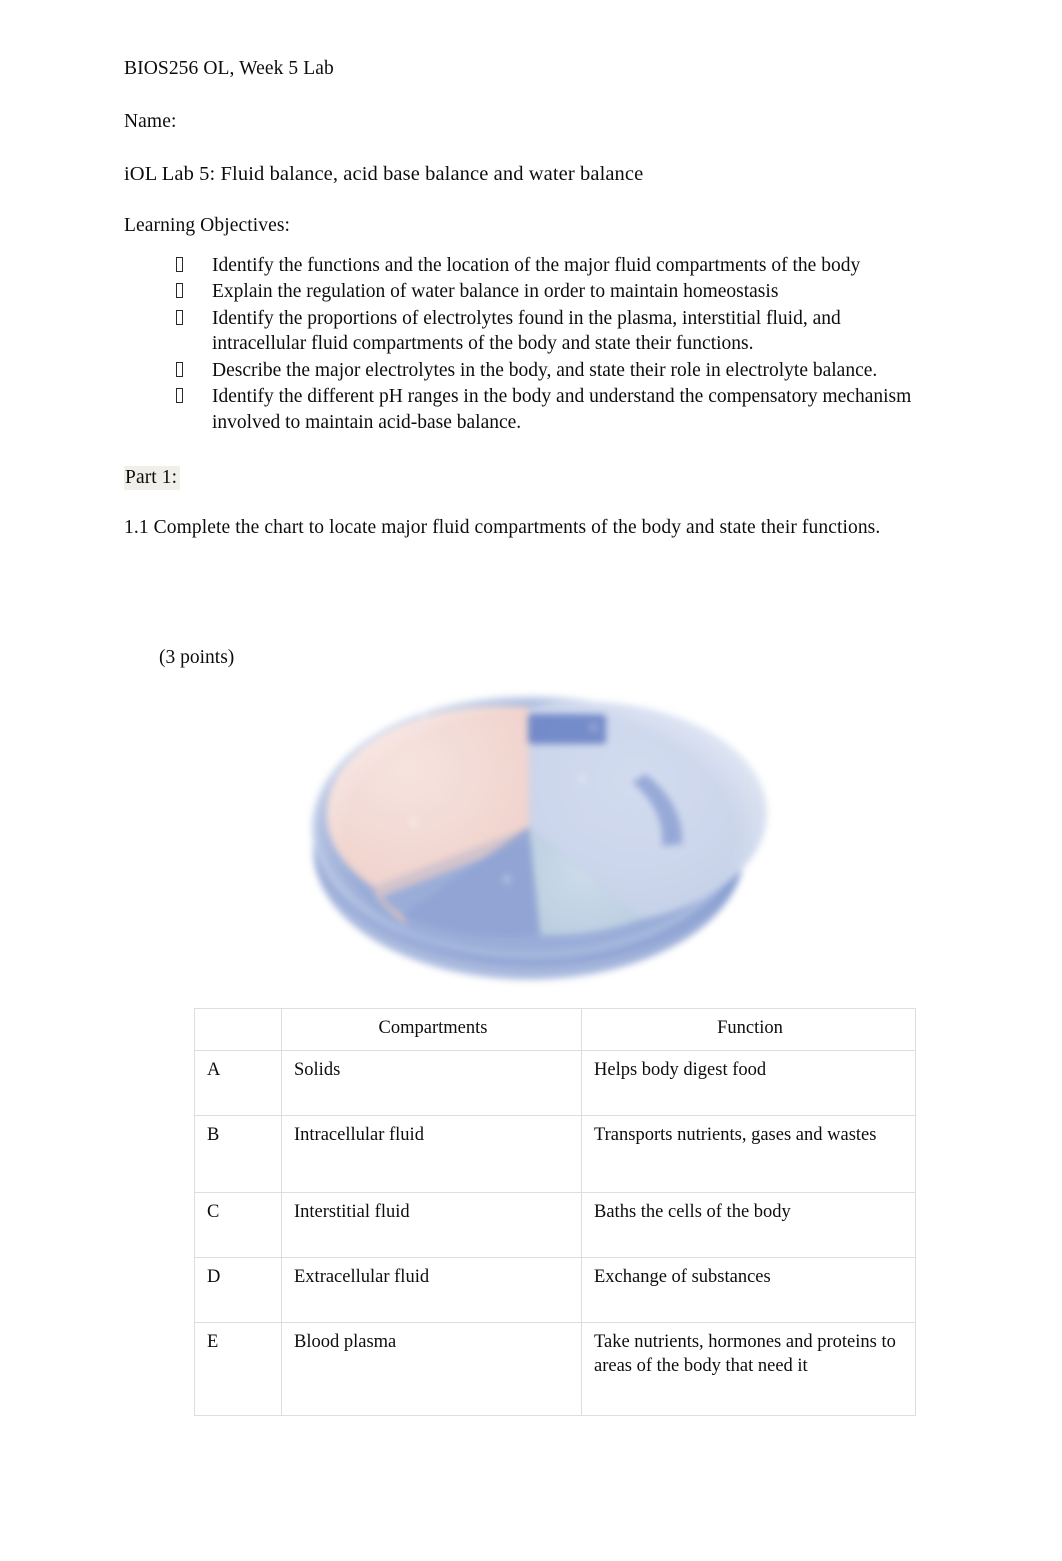 The image size is (1062, 1561). Describe the element at coordinates (582, 780) in the screenshot. I see `pie-label-d: D` at that location.